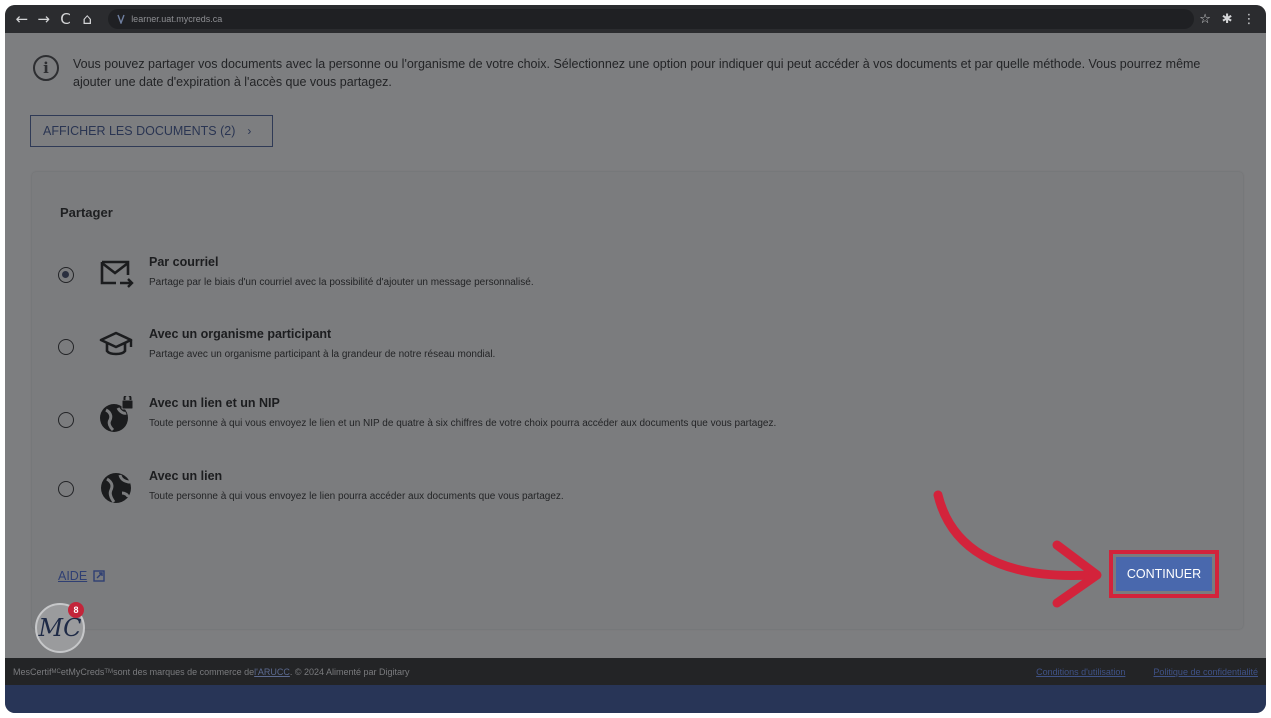 The width and height of the screenshot is (1271, 718). Describe the element at coordinates (64, 671) in the screenshot. I see `footer-connector: et` at that location.